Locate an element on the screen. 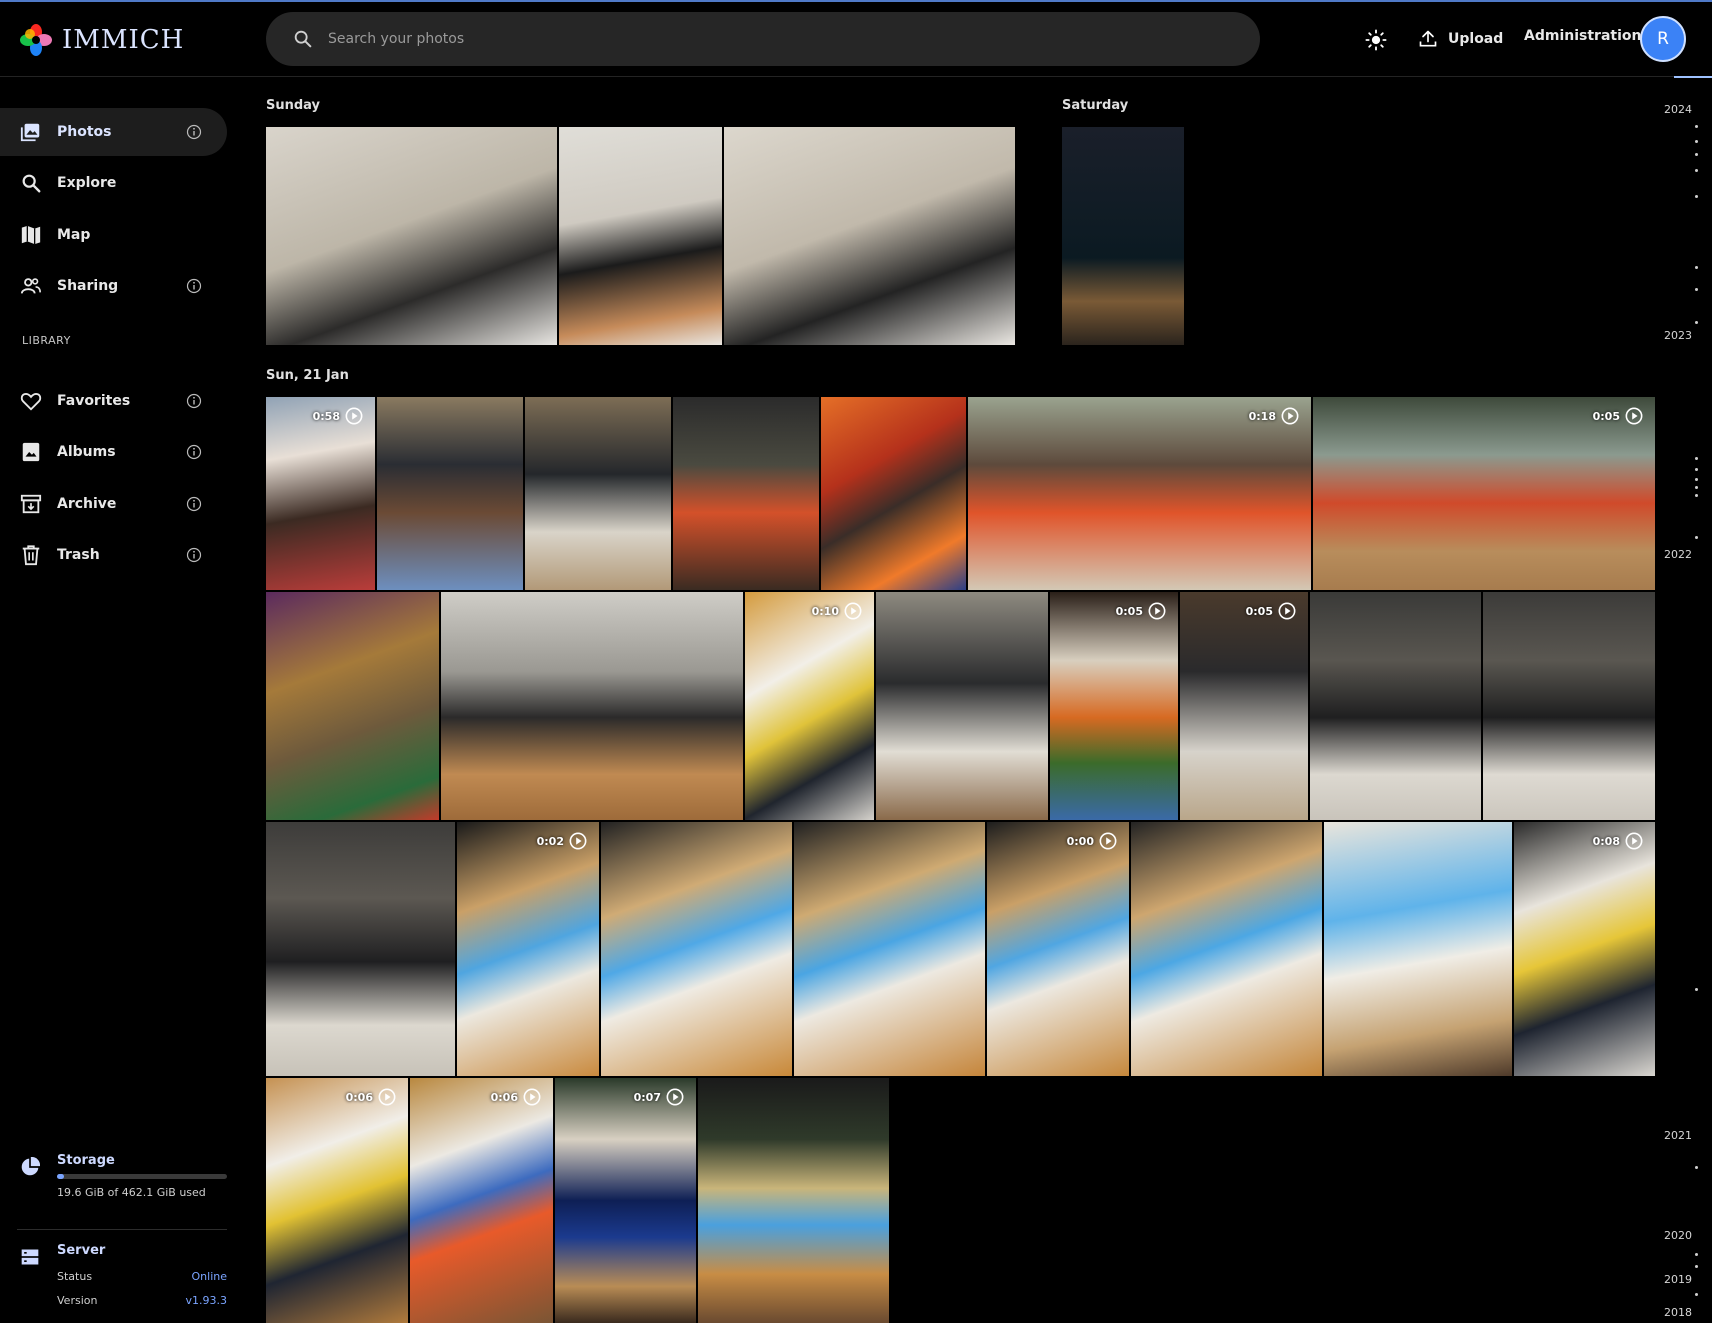 The image size is (1712, 1323). date-group-label: Sun, 21 Jan is located at coordinates (307, 375).